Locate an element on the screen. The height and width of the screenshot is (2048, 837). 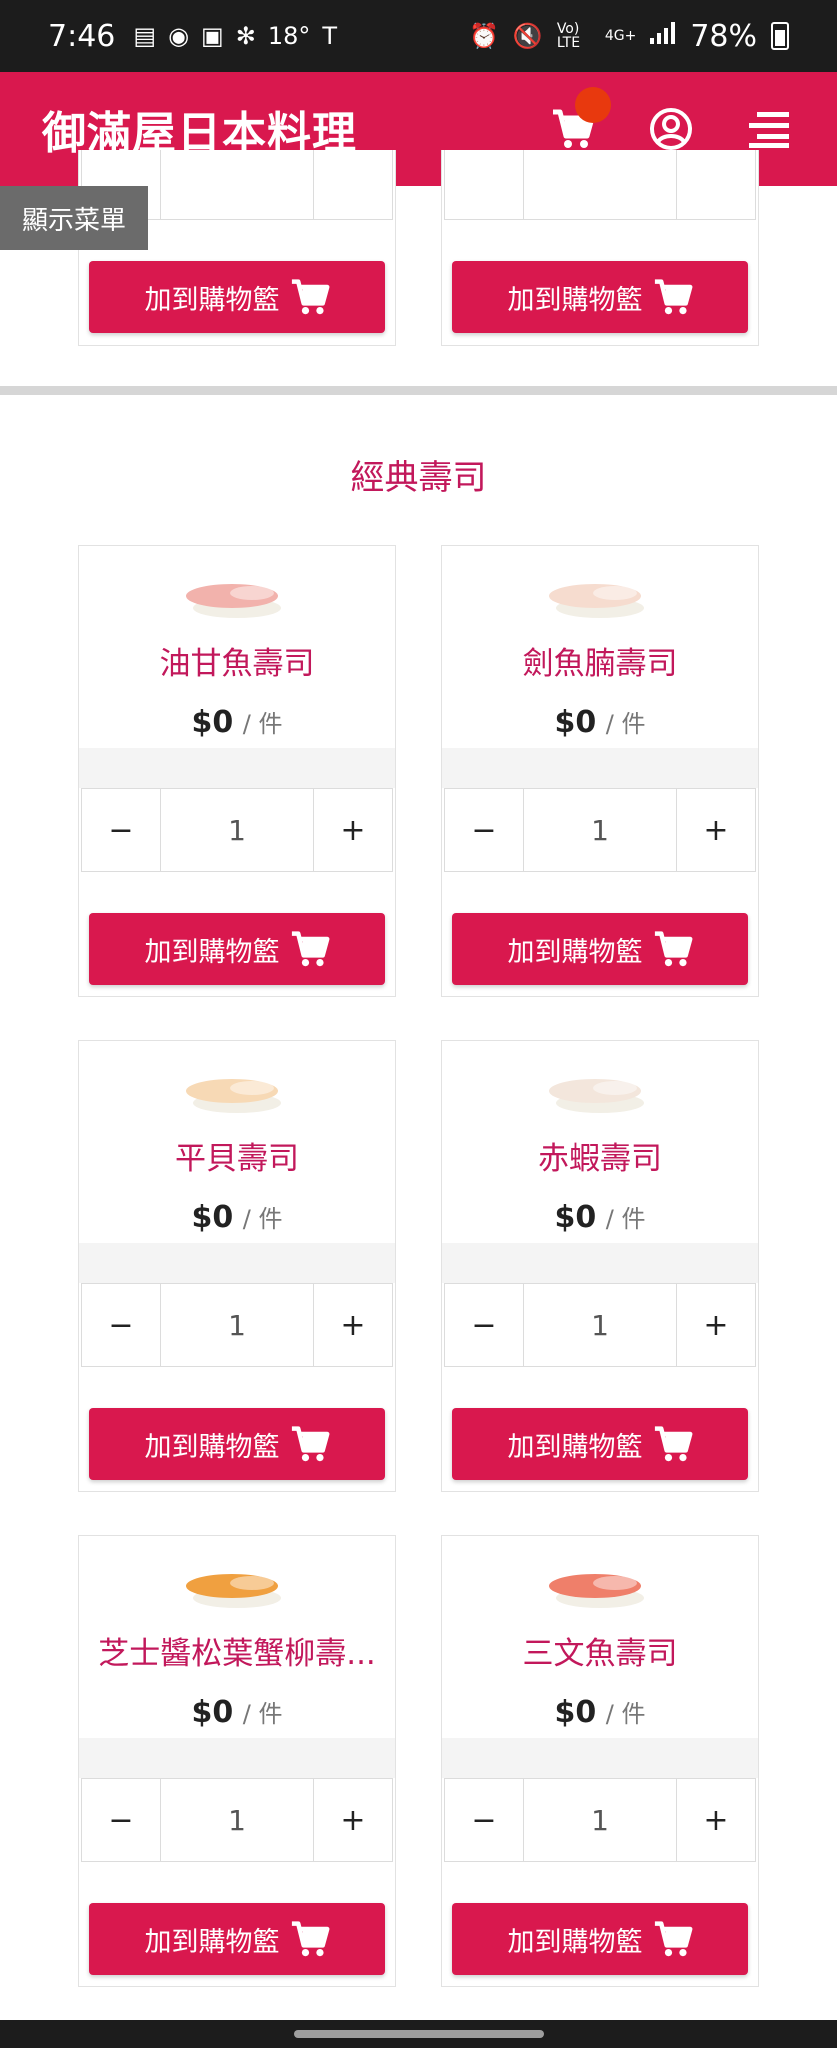
show-menu-button: 顯示菜單 is located at coordinates (74, 218).